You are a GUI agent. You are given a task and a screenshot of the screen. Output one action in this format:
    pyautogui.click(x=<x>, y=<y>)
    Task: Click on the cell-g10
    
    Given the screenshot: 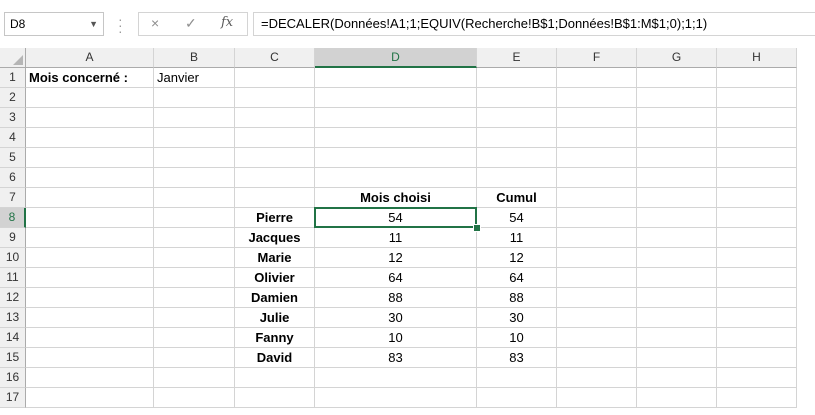 What is the action you would take?
    pyautogui.click(x=677, y=258)
    